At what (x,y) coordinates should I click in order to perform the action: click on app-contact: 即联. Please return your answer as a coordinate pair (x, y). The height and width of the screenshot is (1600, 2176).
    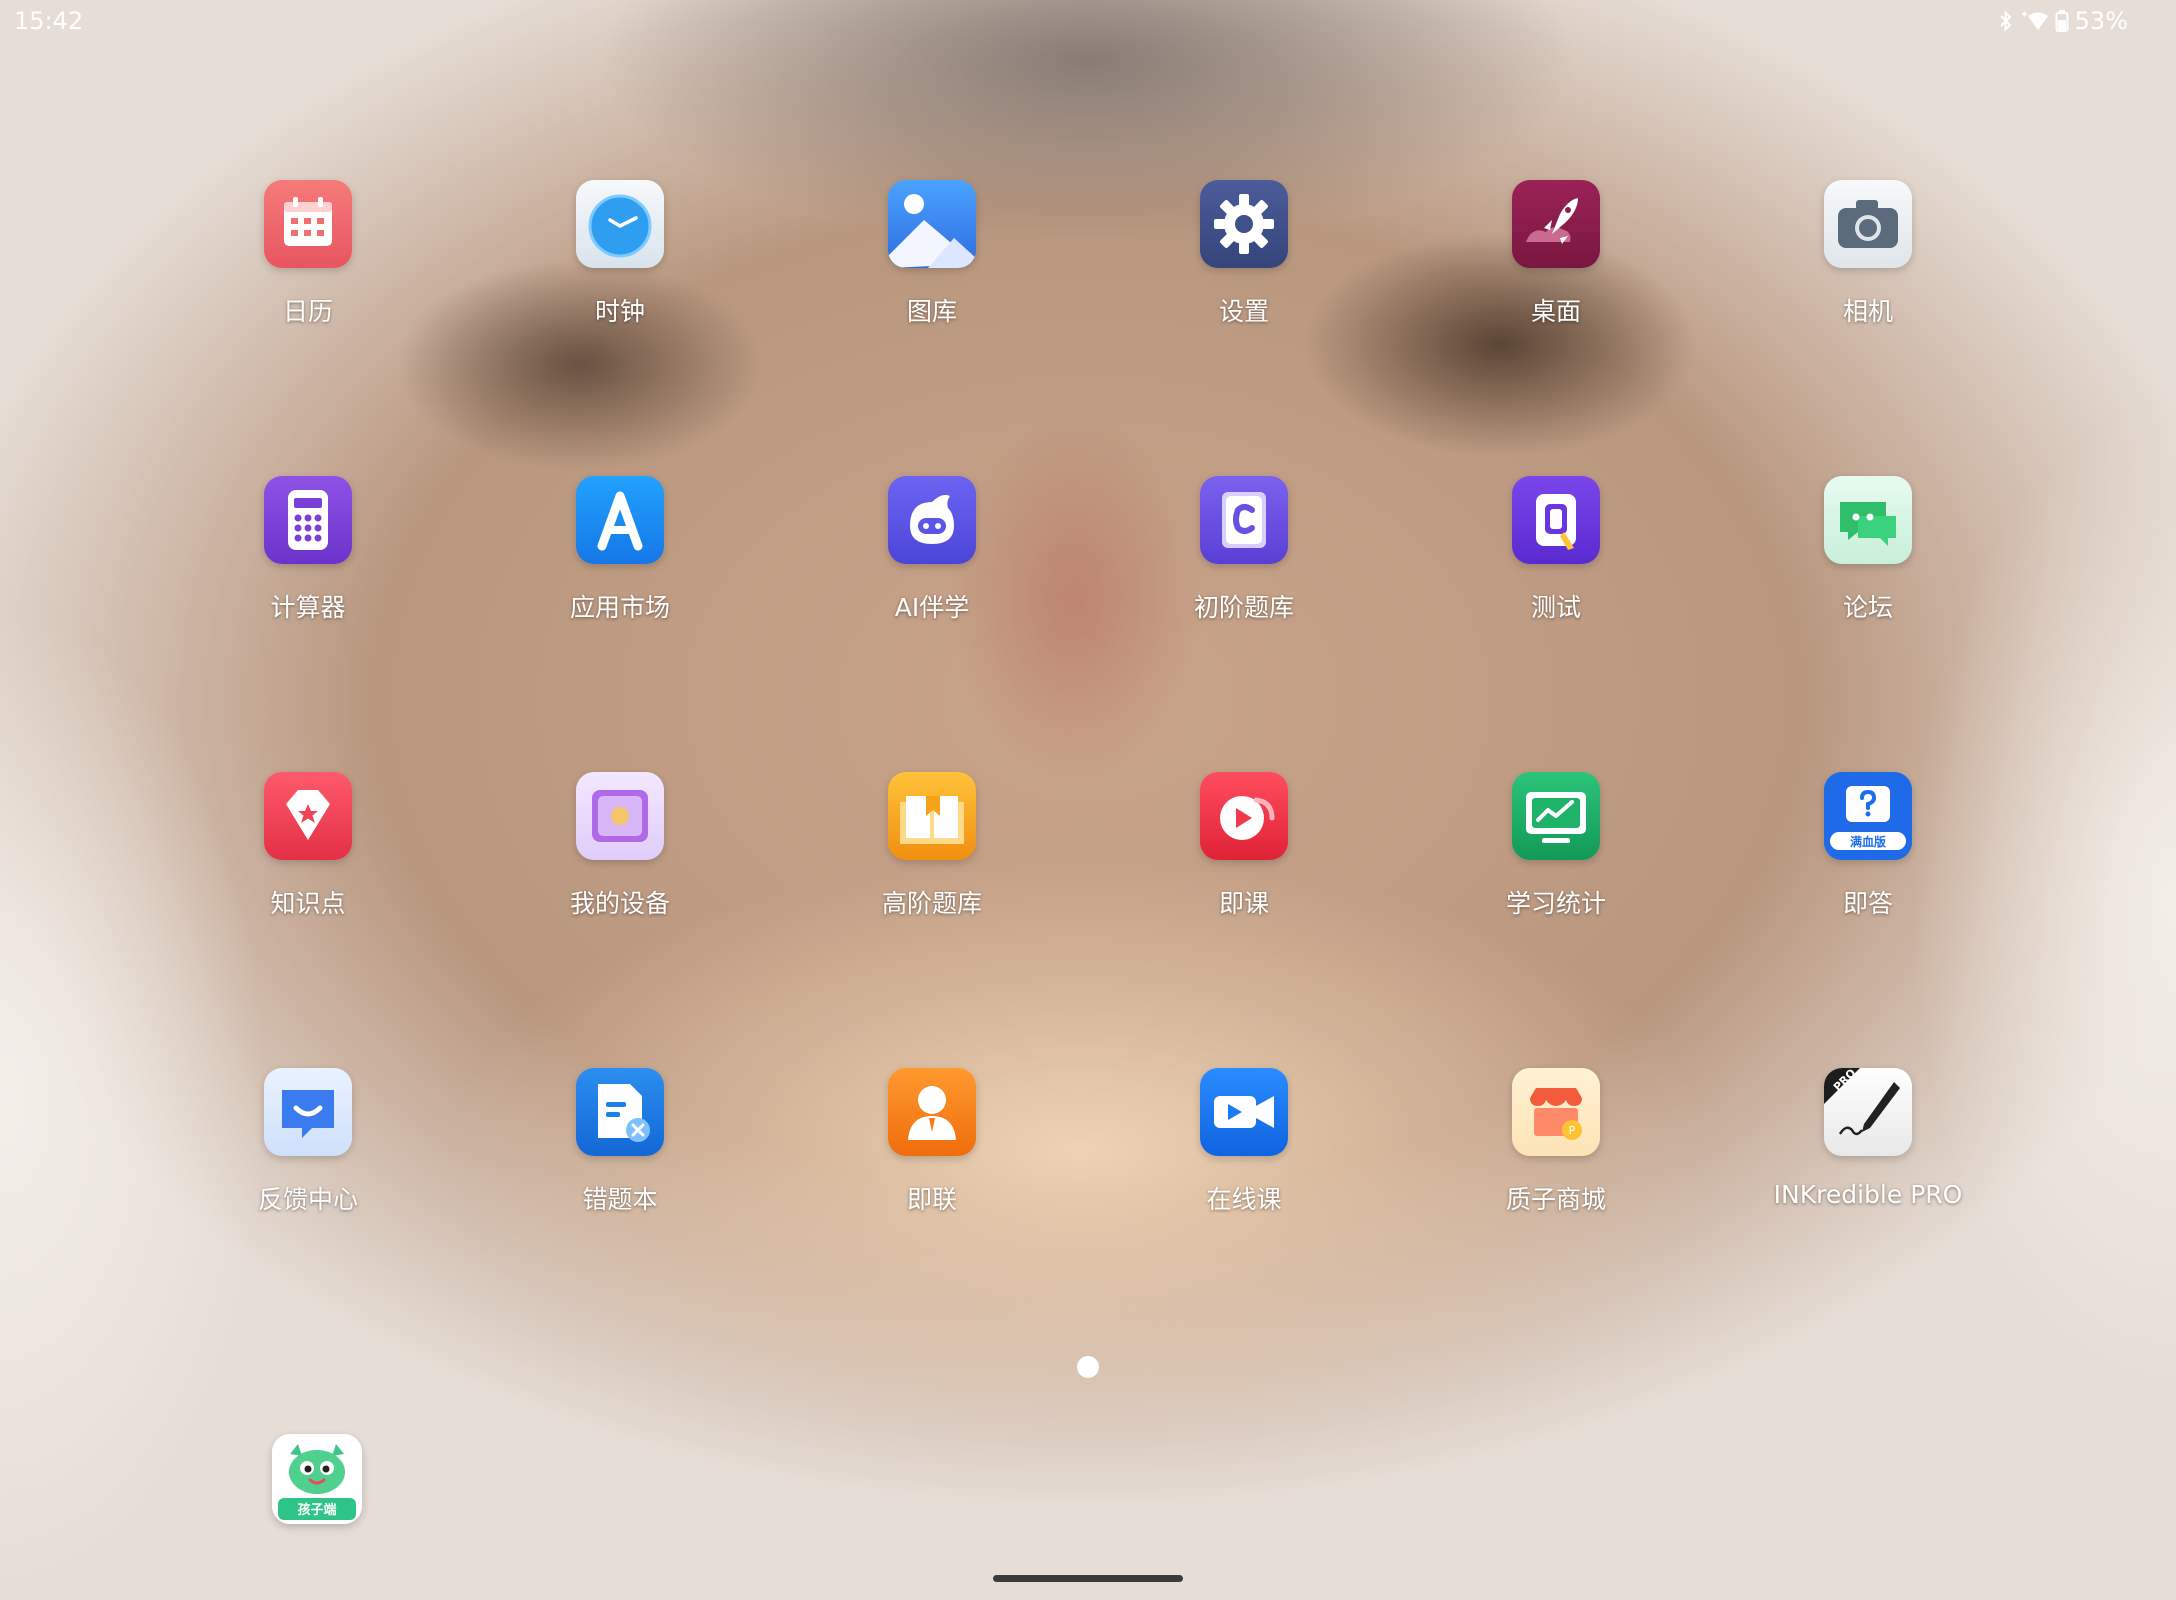
    Looking at the image, I should click on (932, 1168).